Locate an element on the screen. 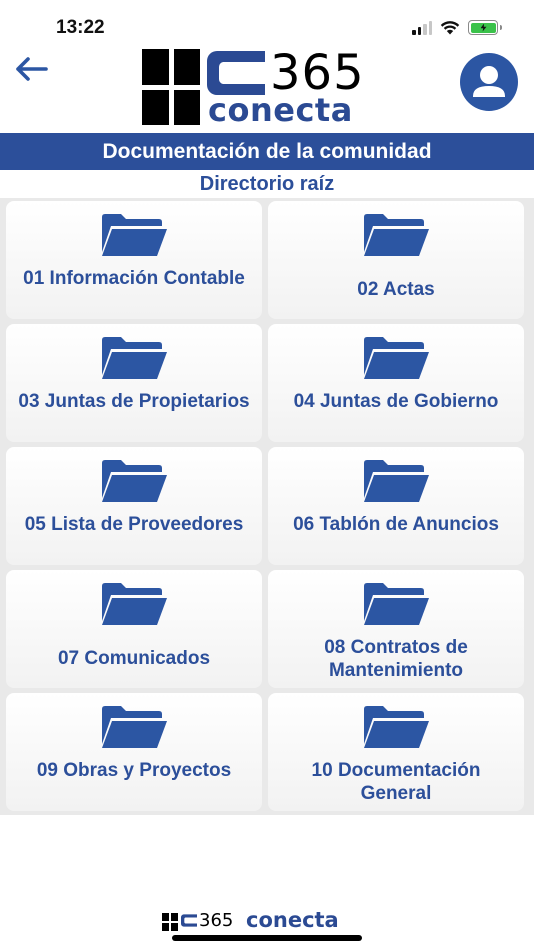 Image resolution: width=534 pixels, height=950 pixels. app-logo: 365 conecta is located at coordinates (267, 87).